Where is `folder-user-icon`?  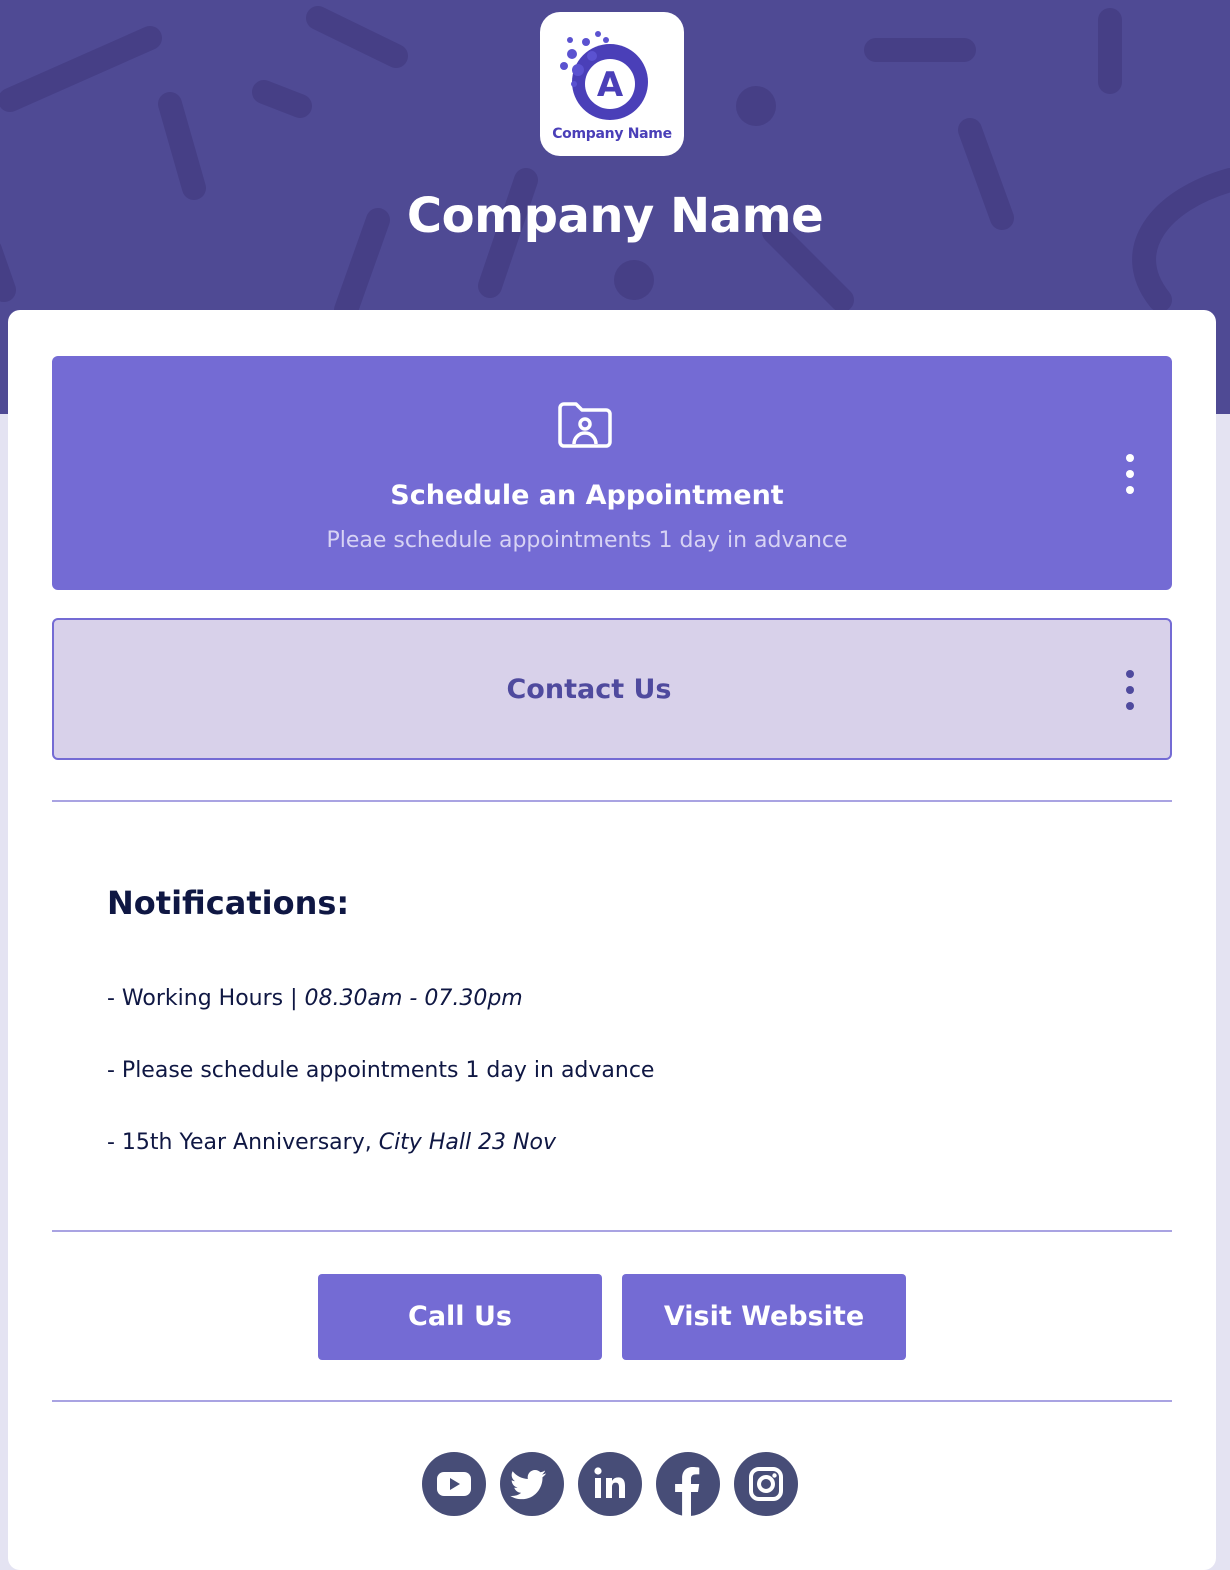
folder-user-icon is located at coordinates (585, 425).